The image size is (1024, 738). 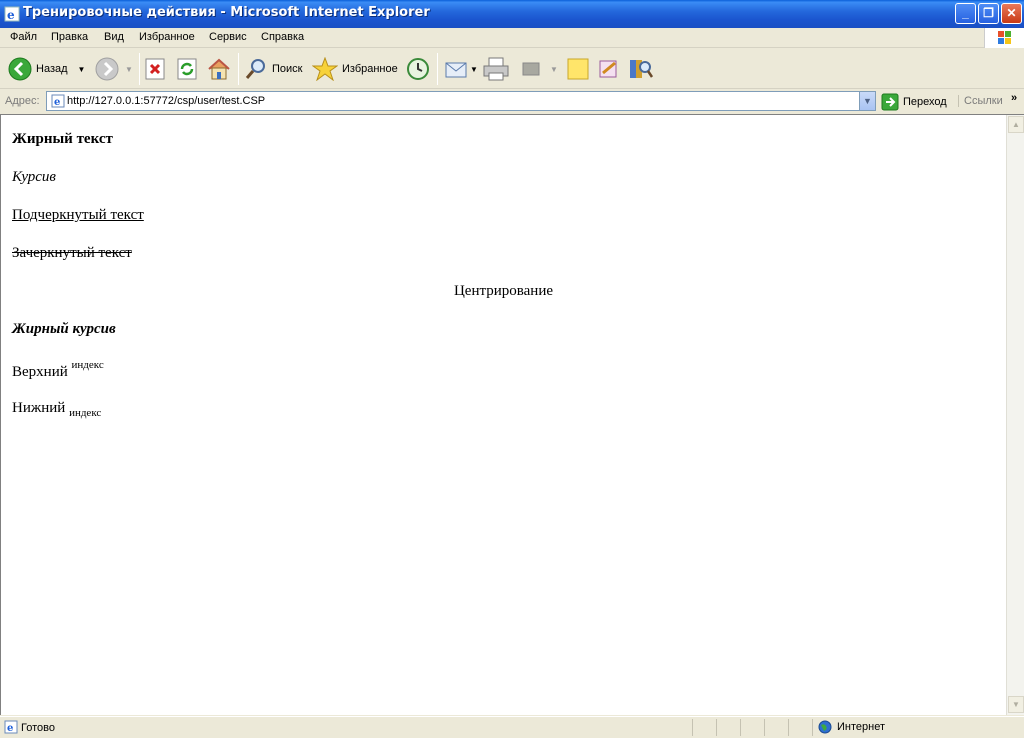 I want to click on zone-label: Интернет, so click(x=861, y=727).